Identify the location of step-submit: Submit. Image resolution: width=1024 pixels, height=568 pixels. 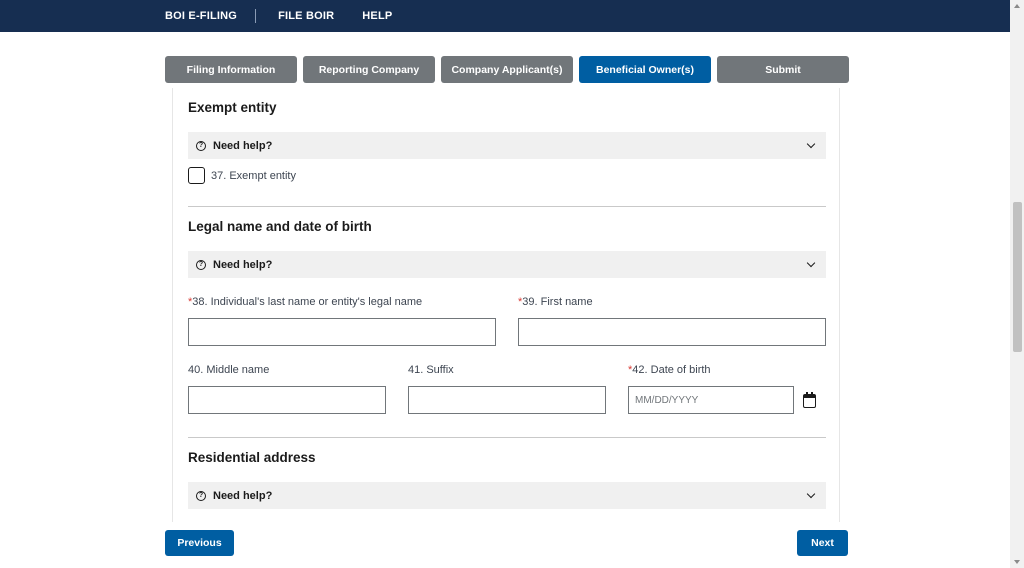
(783, 69).